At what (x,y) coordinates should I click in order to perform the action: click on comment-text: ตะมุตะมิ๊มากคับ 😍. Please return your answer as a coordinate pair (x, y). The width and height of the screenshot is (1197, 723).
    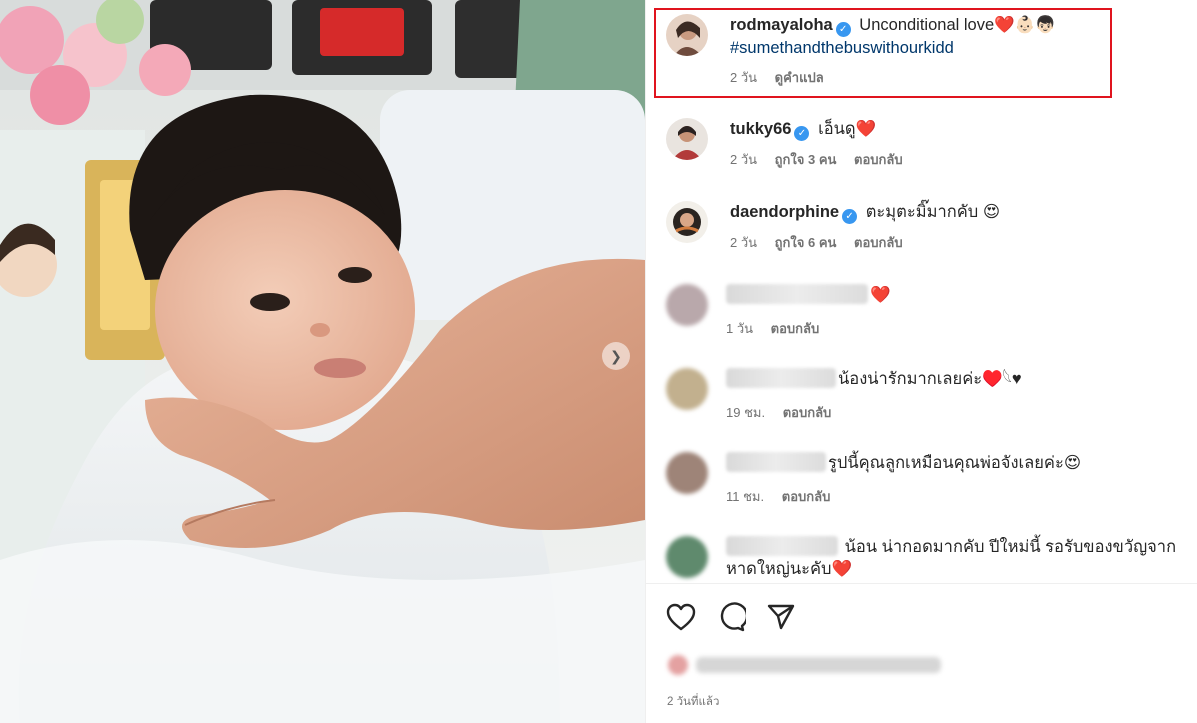
    Looking at the image, I should click on (933, 212).